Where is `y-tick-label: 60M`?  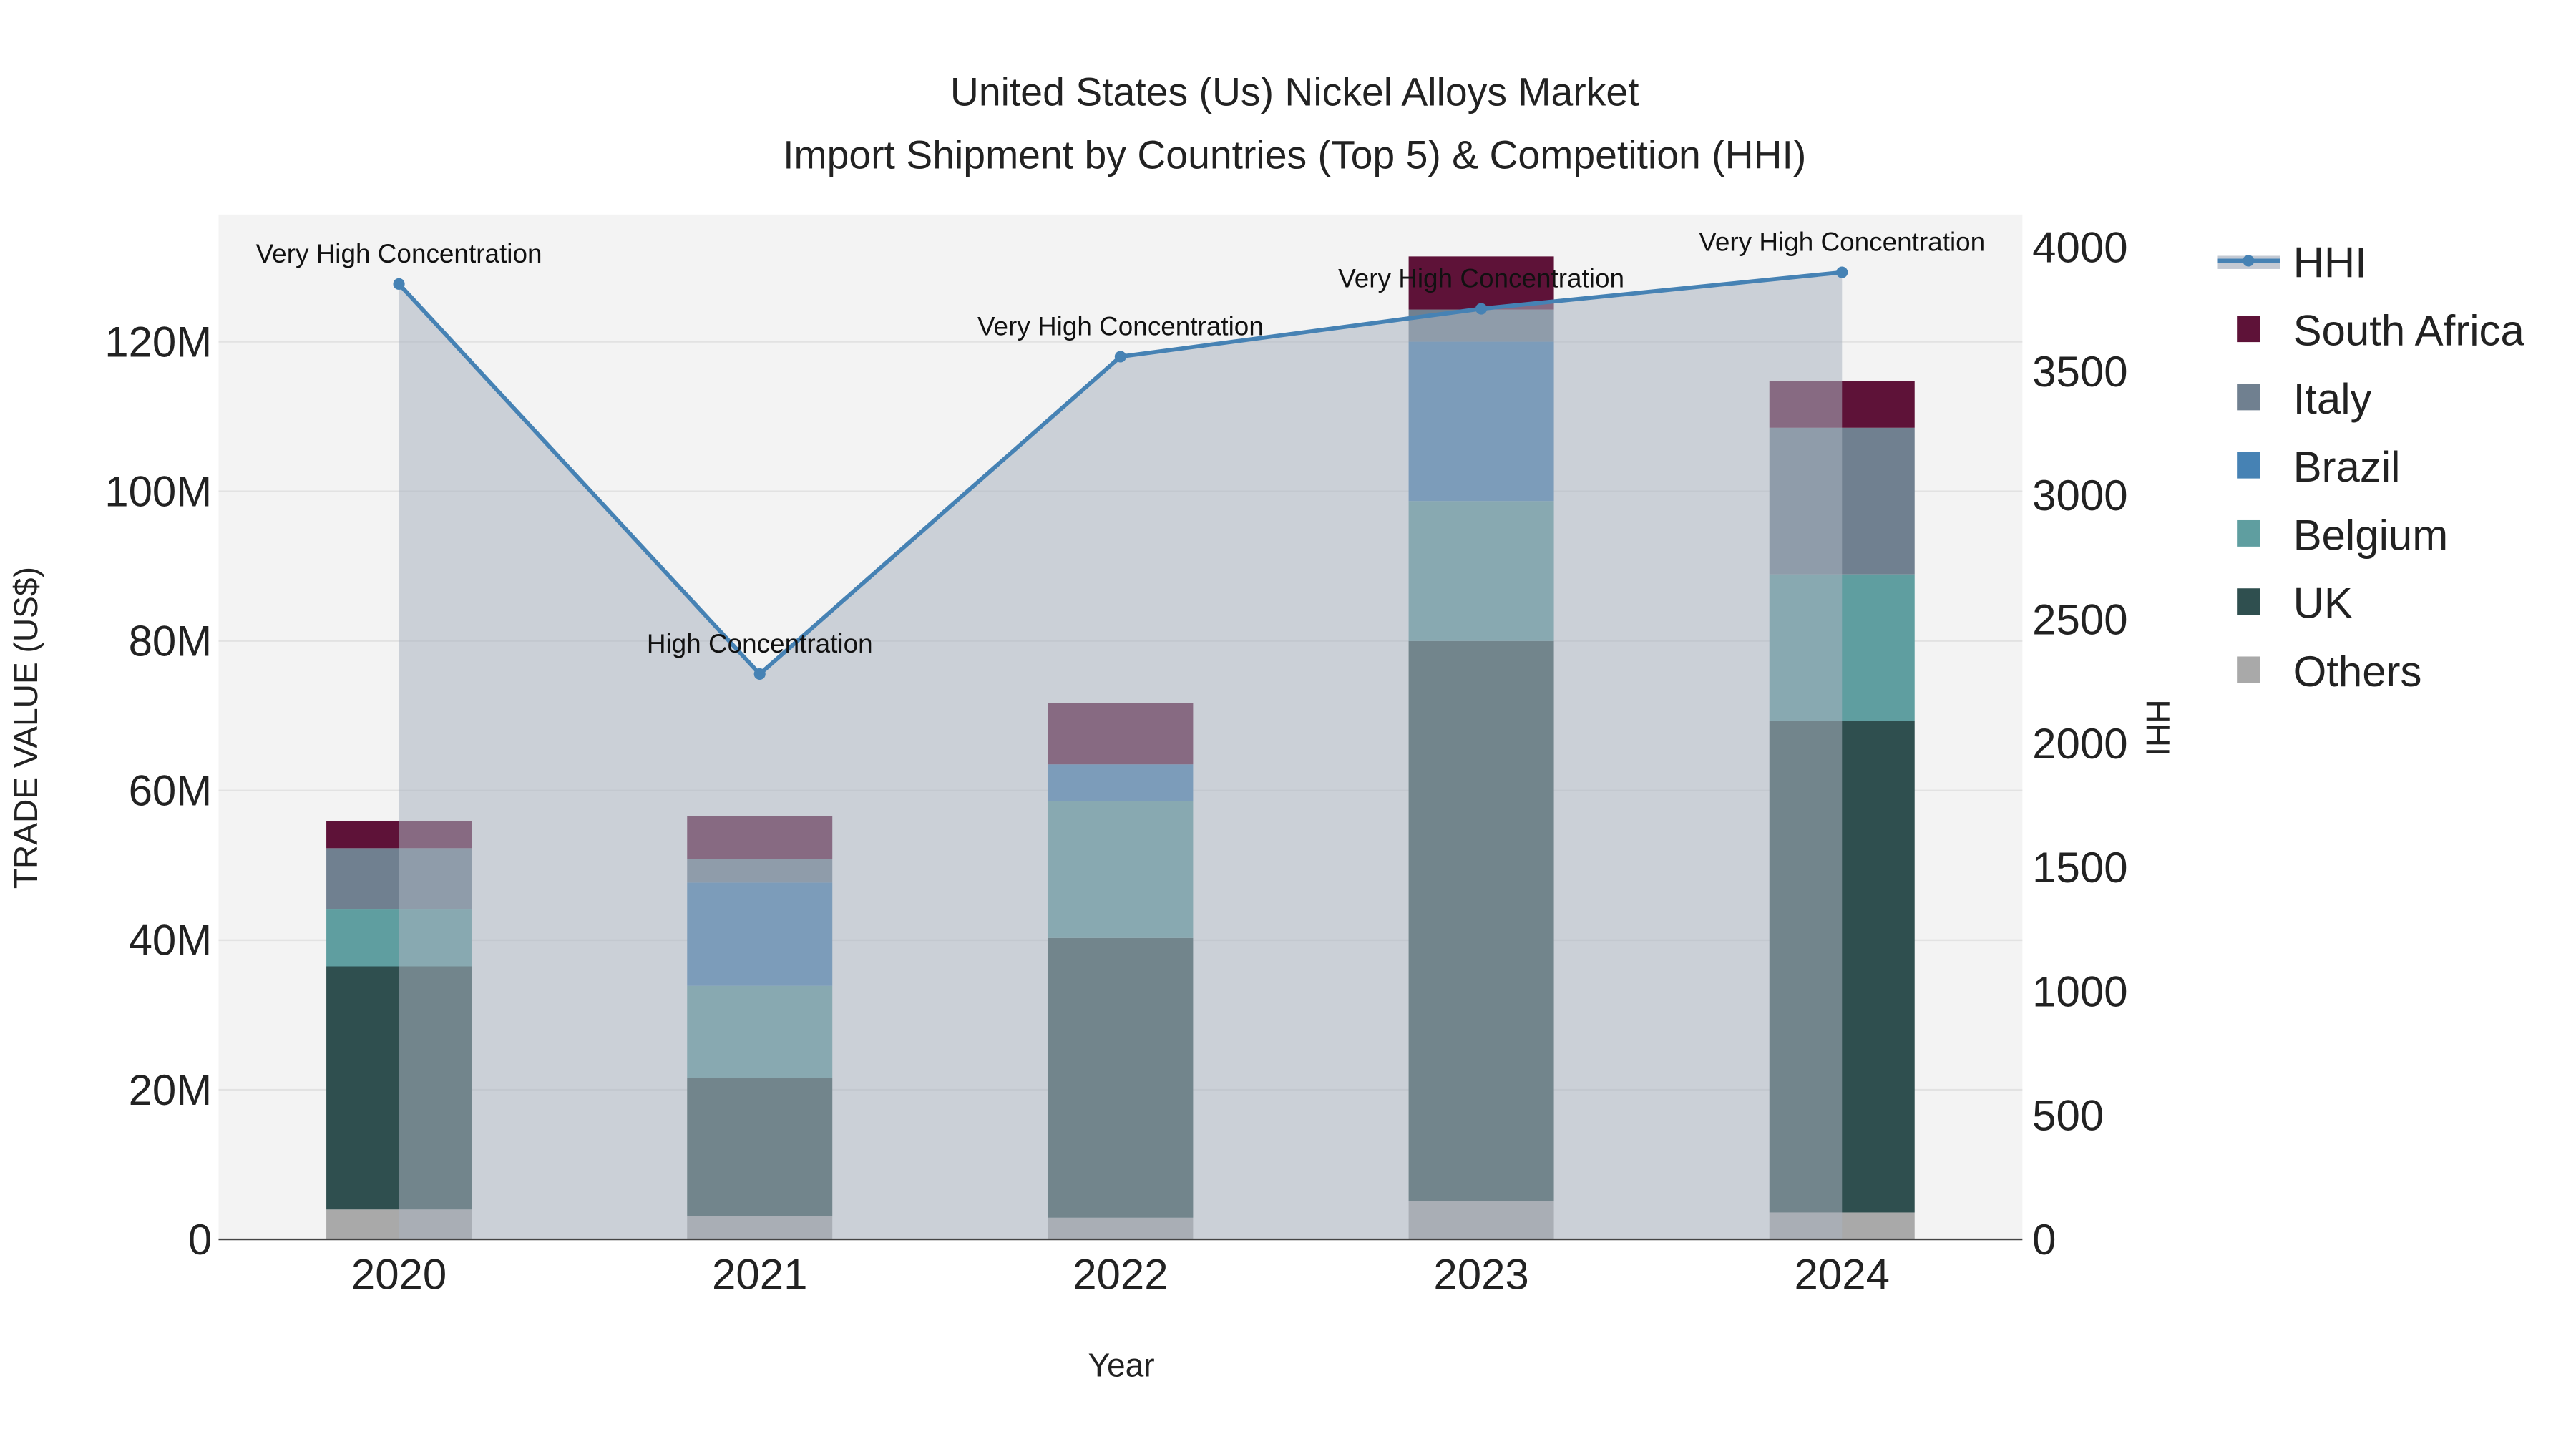
y-tick-label: 60M is located at coordinates (171, 791).